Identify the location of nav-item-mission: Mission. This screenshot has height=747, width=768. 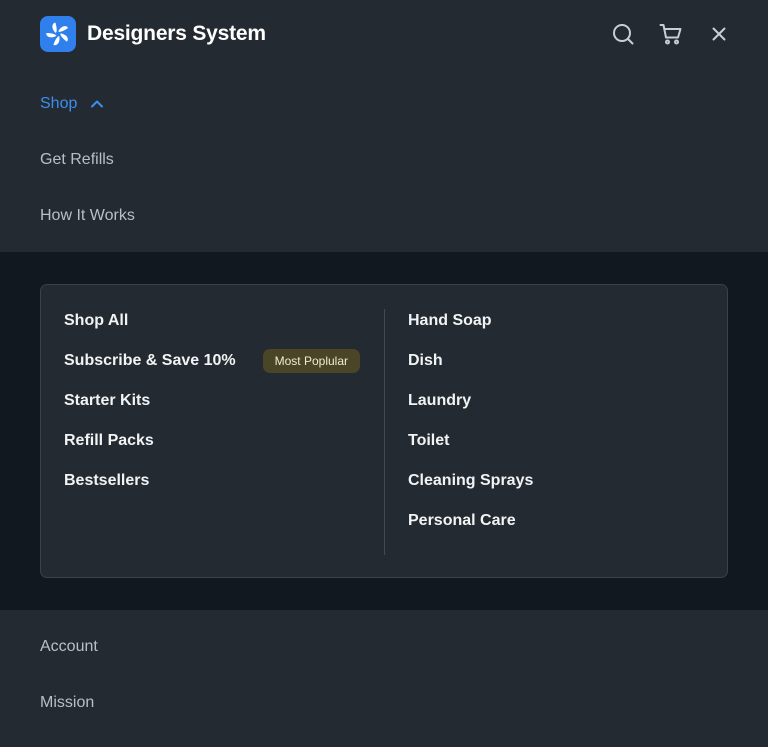
(384, 703).